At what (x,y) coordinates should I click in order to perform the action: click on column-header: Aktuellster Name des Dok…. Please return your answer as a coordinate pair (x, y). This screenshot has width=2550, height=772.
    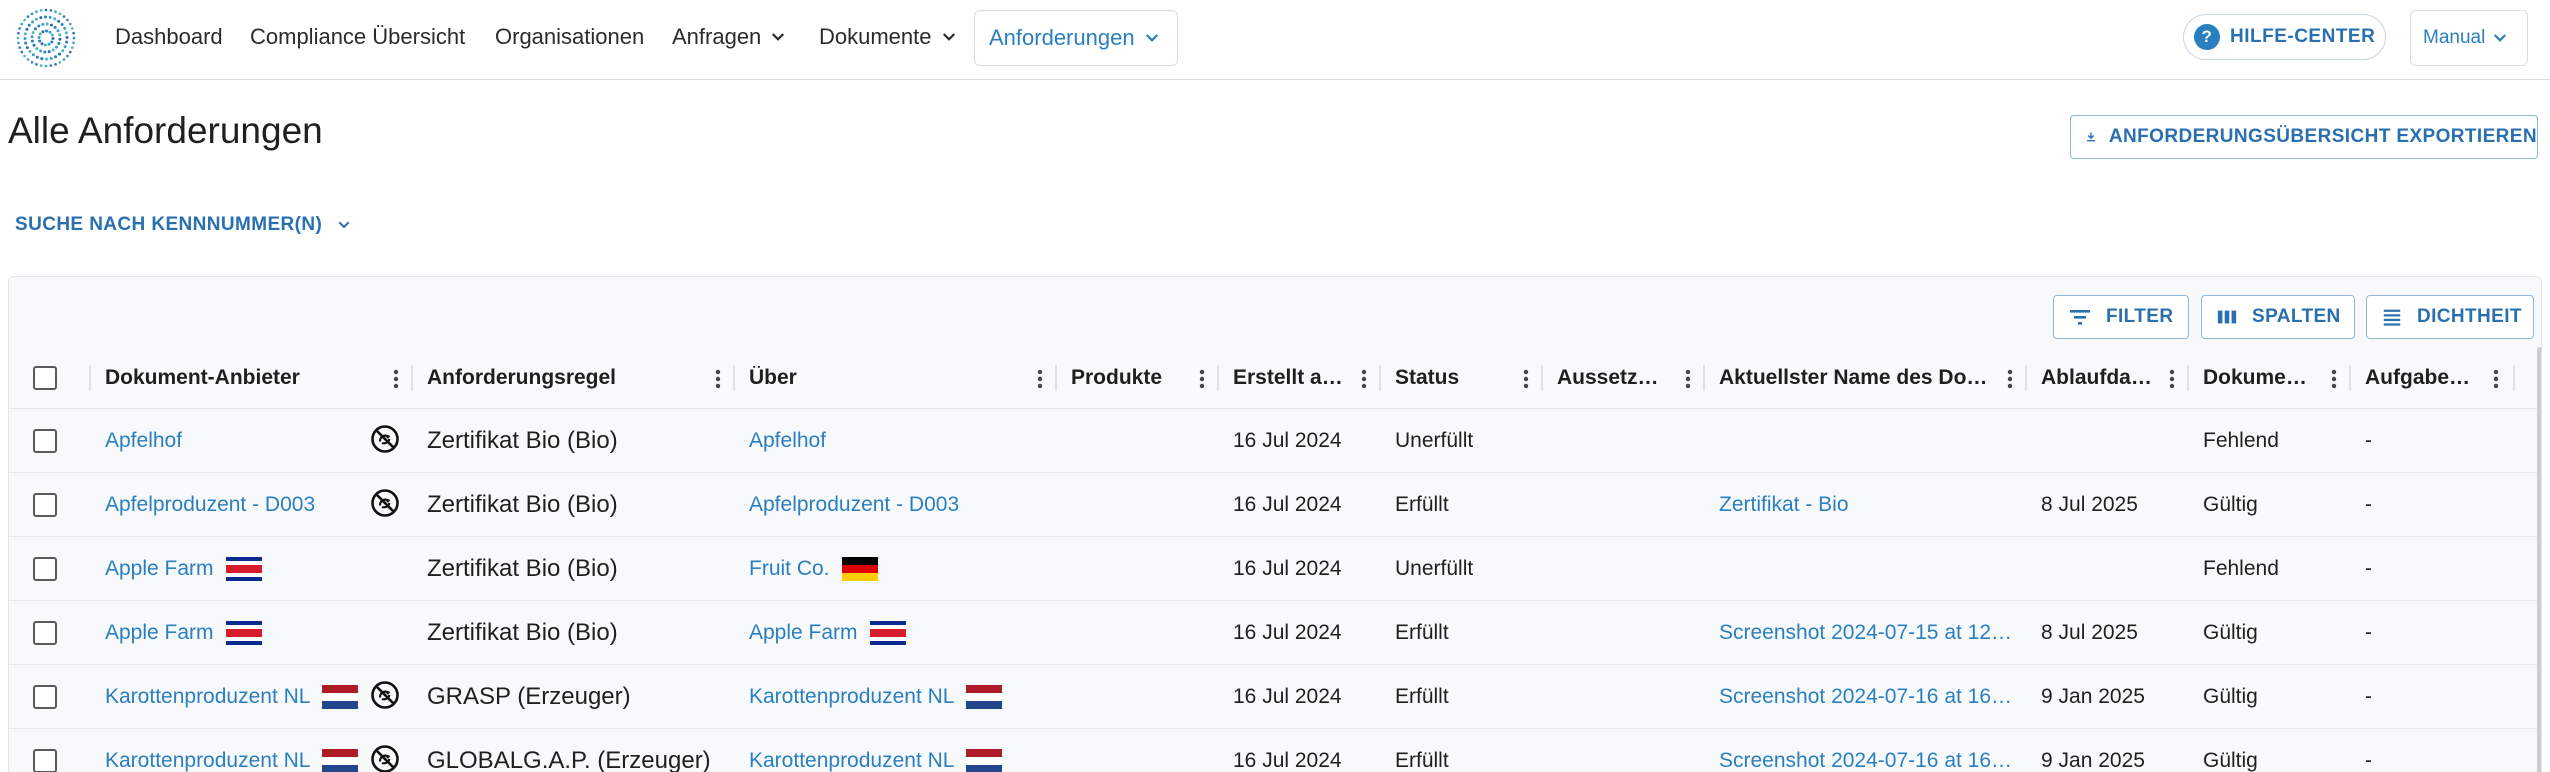
    Looking at the image, I should click on (1873, 378).